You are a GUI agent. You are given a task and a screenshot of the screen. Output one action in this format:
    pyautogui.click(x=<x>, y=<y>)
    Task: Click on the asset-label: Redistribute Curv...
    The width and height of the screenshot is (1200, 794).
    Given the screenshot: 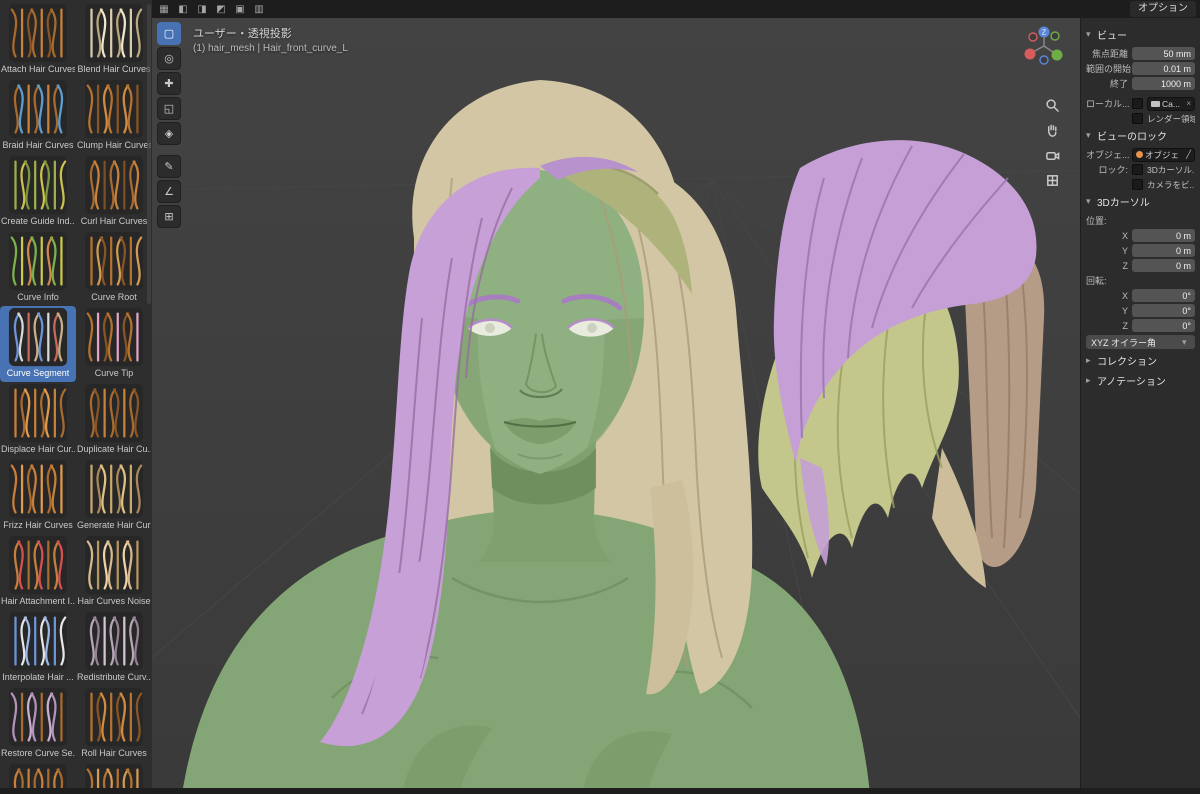 What is the action you would take?
    pyautogui.click(x=114, y=677)
    